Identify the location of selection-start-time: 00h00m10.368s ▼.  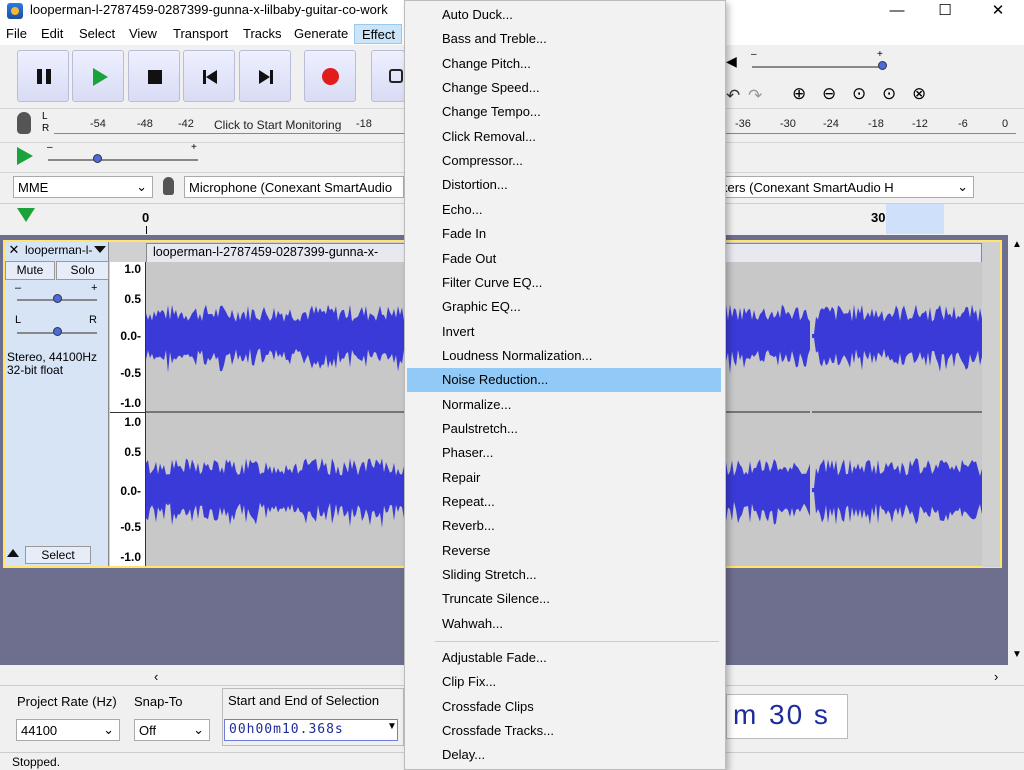
(311, 730).